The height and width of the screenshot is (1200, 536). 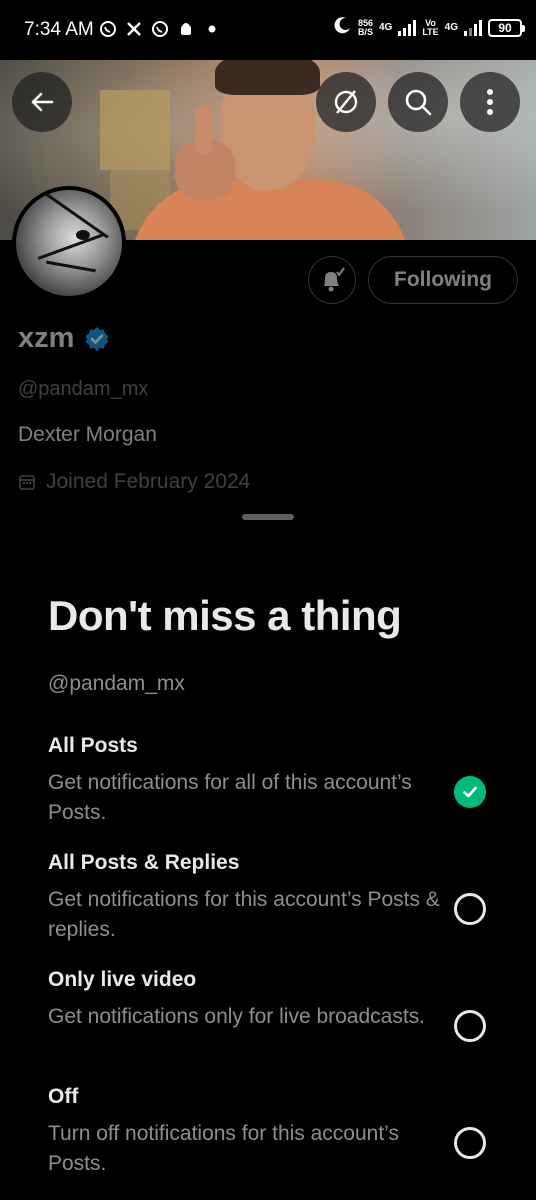 I want to click on back-arrow-icon, so click(x=42, y=102).